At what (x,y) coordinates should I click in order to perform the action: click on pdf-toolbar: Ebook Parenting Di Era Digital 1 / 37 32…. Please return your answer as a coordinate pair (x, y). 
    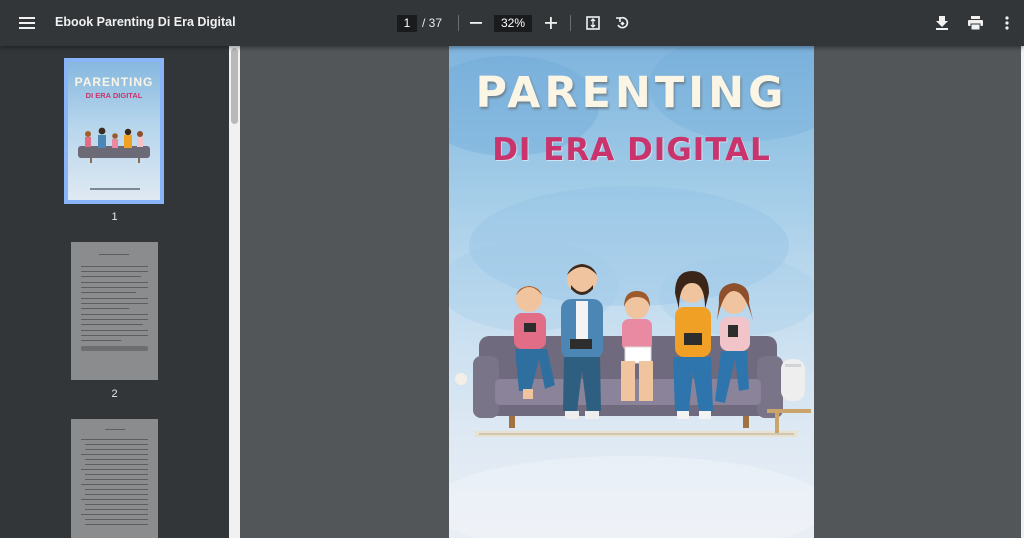
    Looking at the image, I should click on (512, 23).